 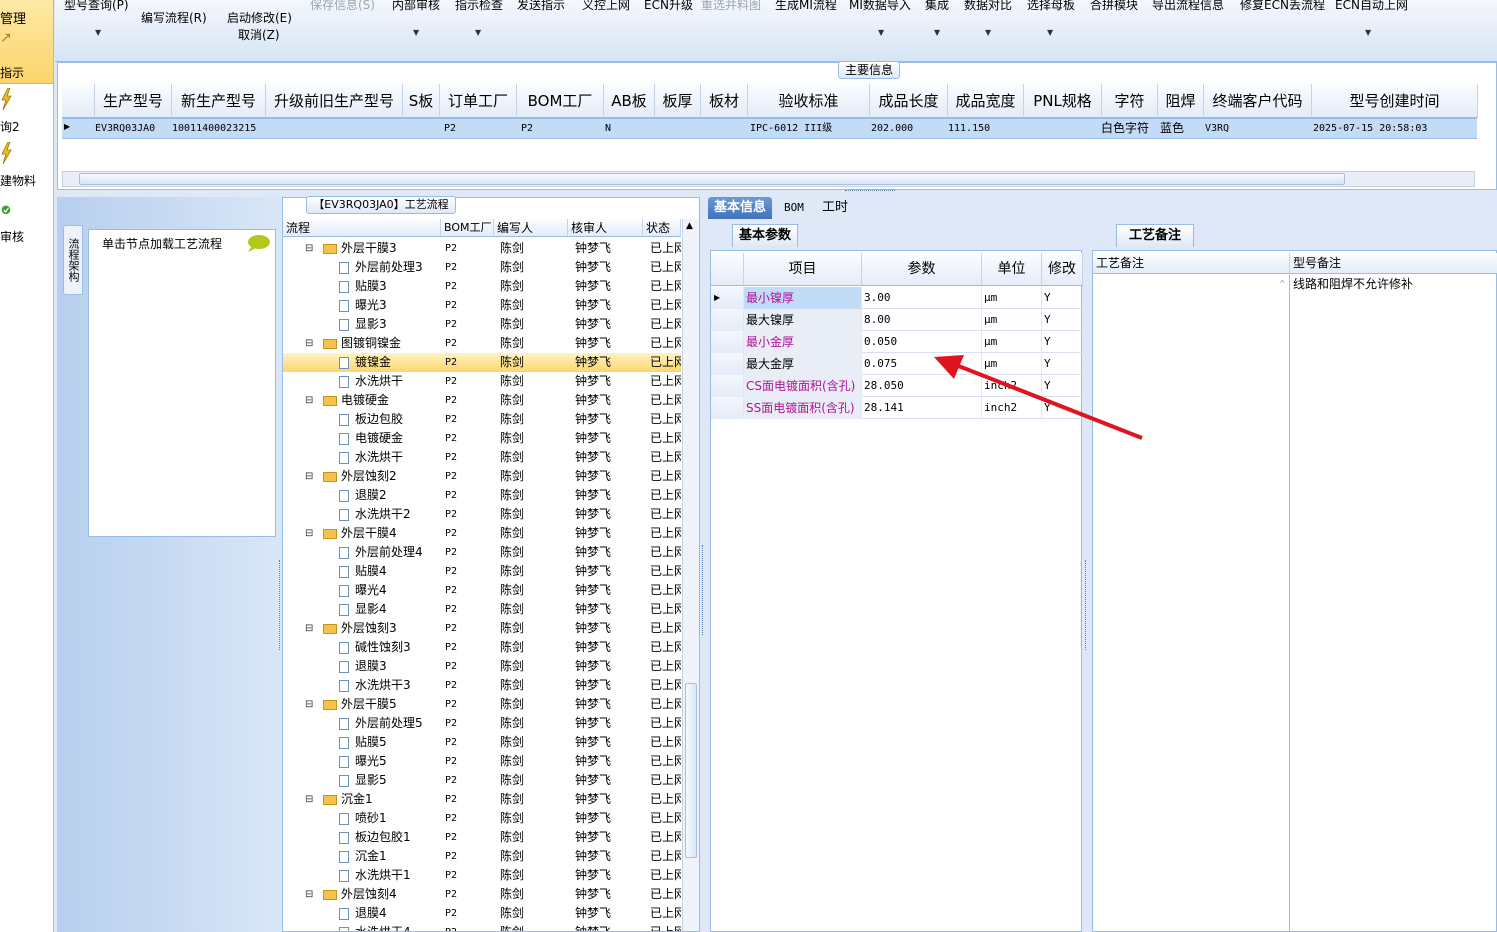 What do you see at coordinates (727, 298) in the screenshot?
I see `row-selector: ▶` at bounding box center [727, 298].